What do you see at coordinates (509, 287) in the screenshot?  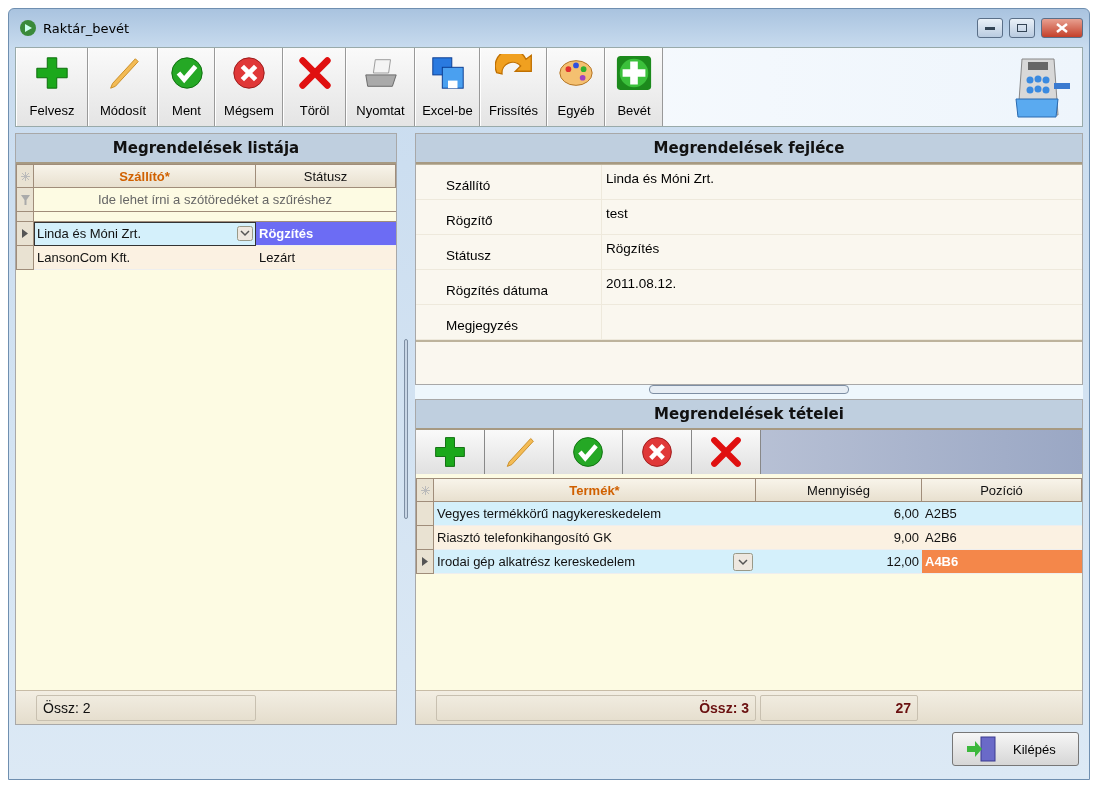 I see `field-label: Rögzítés dátuma` at bounding box center [509, 287].